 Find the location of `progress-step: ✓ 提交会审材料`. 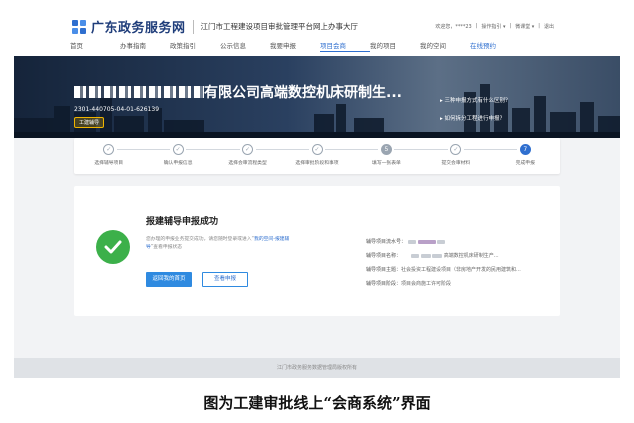

progress-step: ✓ 提交会审材料 is located at coordinates (456, 155).